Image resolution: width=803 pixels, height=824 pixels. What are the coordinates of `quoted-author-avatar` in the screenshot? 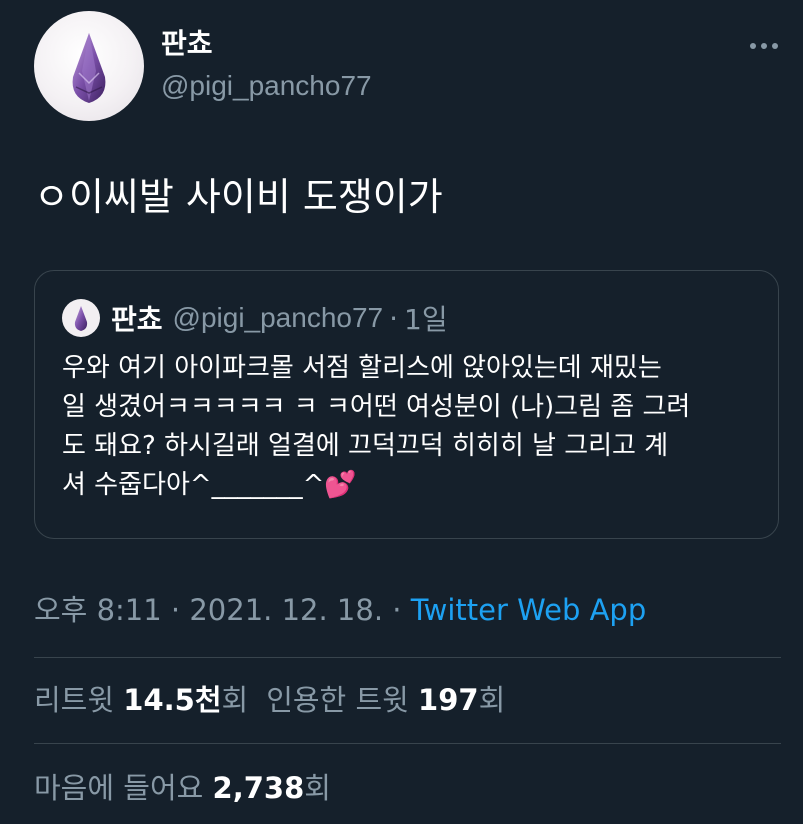 It's located at (81, 318).